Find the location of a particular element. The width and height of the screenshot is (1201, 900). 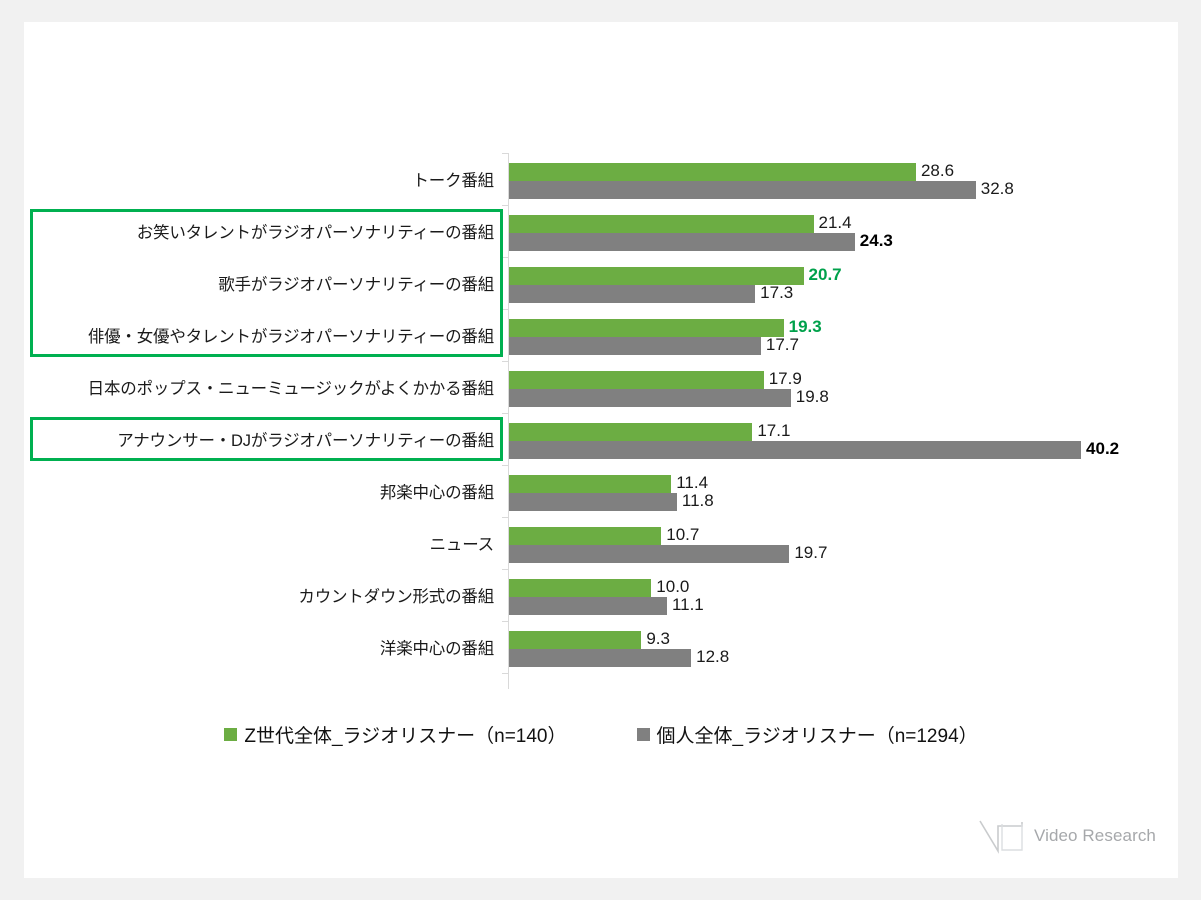

bar-value-label: 11.4 is located at coordinates (692, 482).